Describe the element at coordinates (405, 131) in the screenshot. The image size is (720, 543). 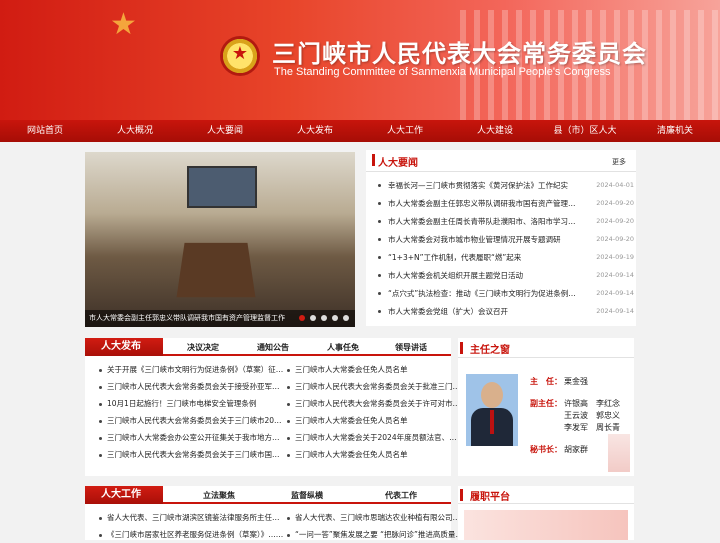
I see `nav-work: 人大工作` at that location.